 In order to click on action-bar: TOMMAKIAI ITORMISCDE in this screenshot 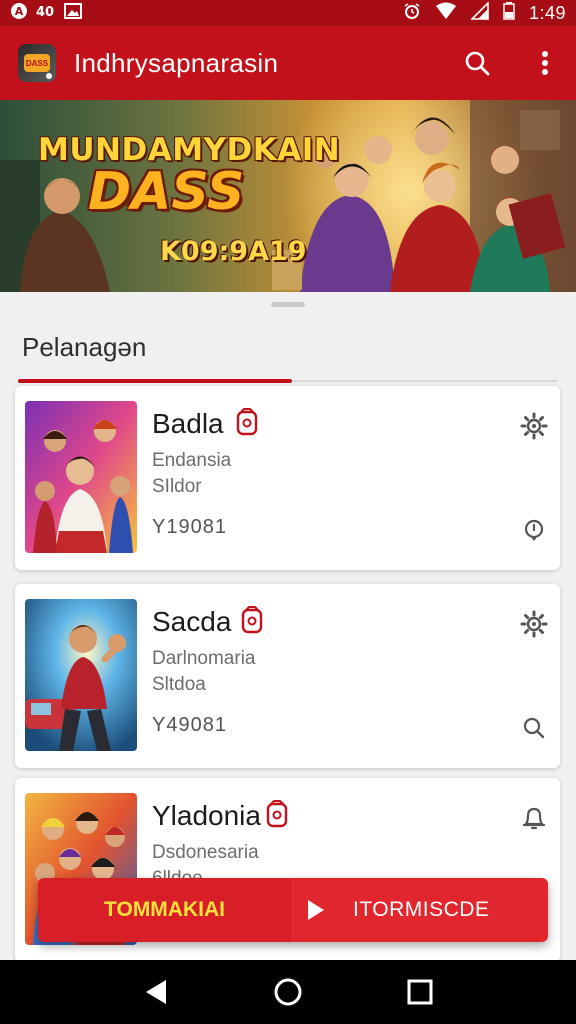, I will do `click(293, 910)`.